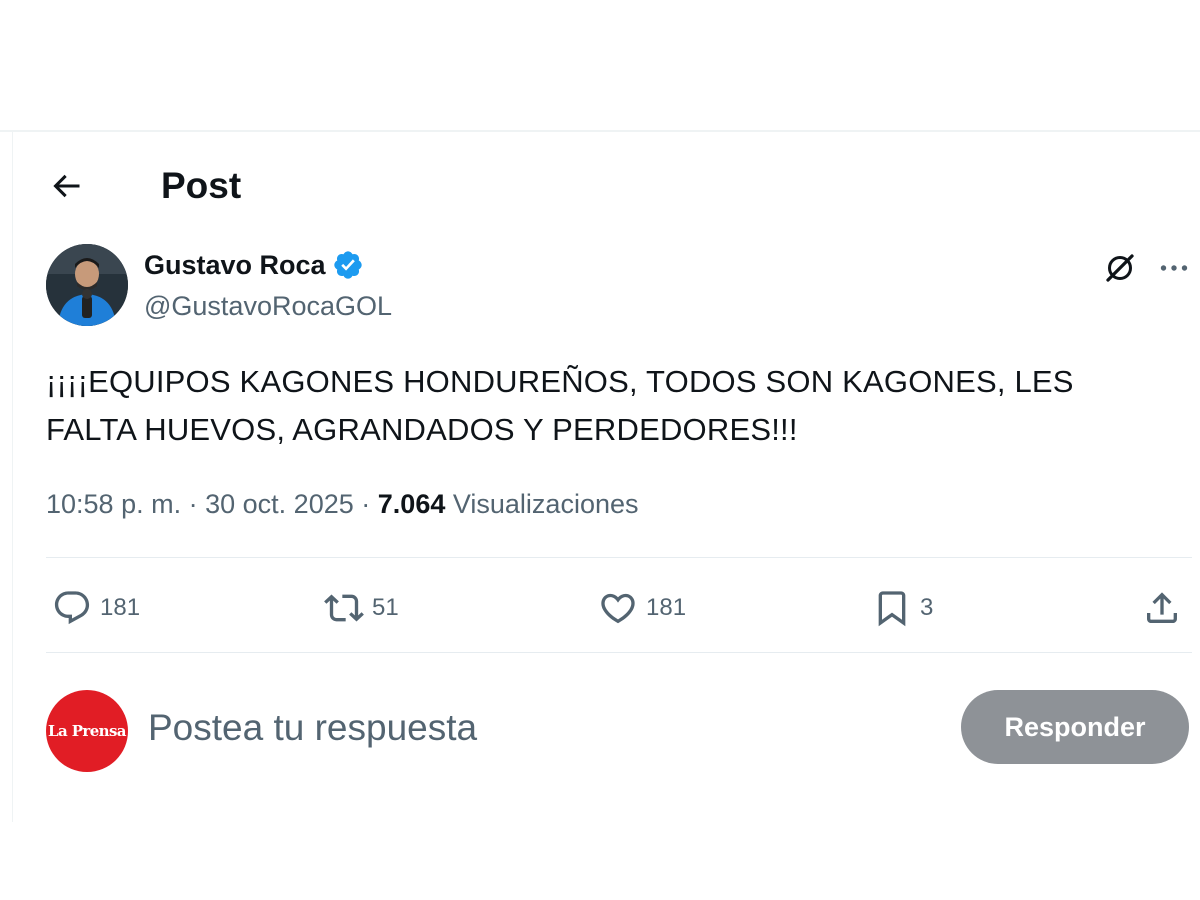 The height and width of the screenshot is (900, 1200). I want to click on heart-icon, so click(618, 608).